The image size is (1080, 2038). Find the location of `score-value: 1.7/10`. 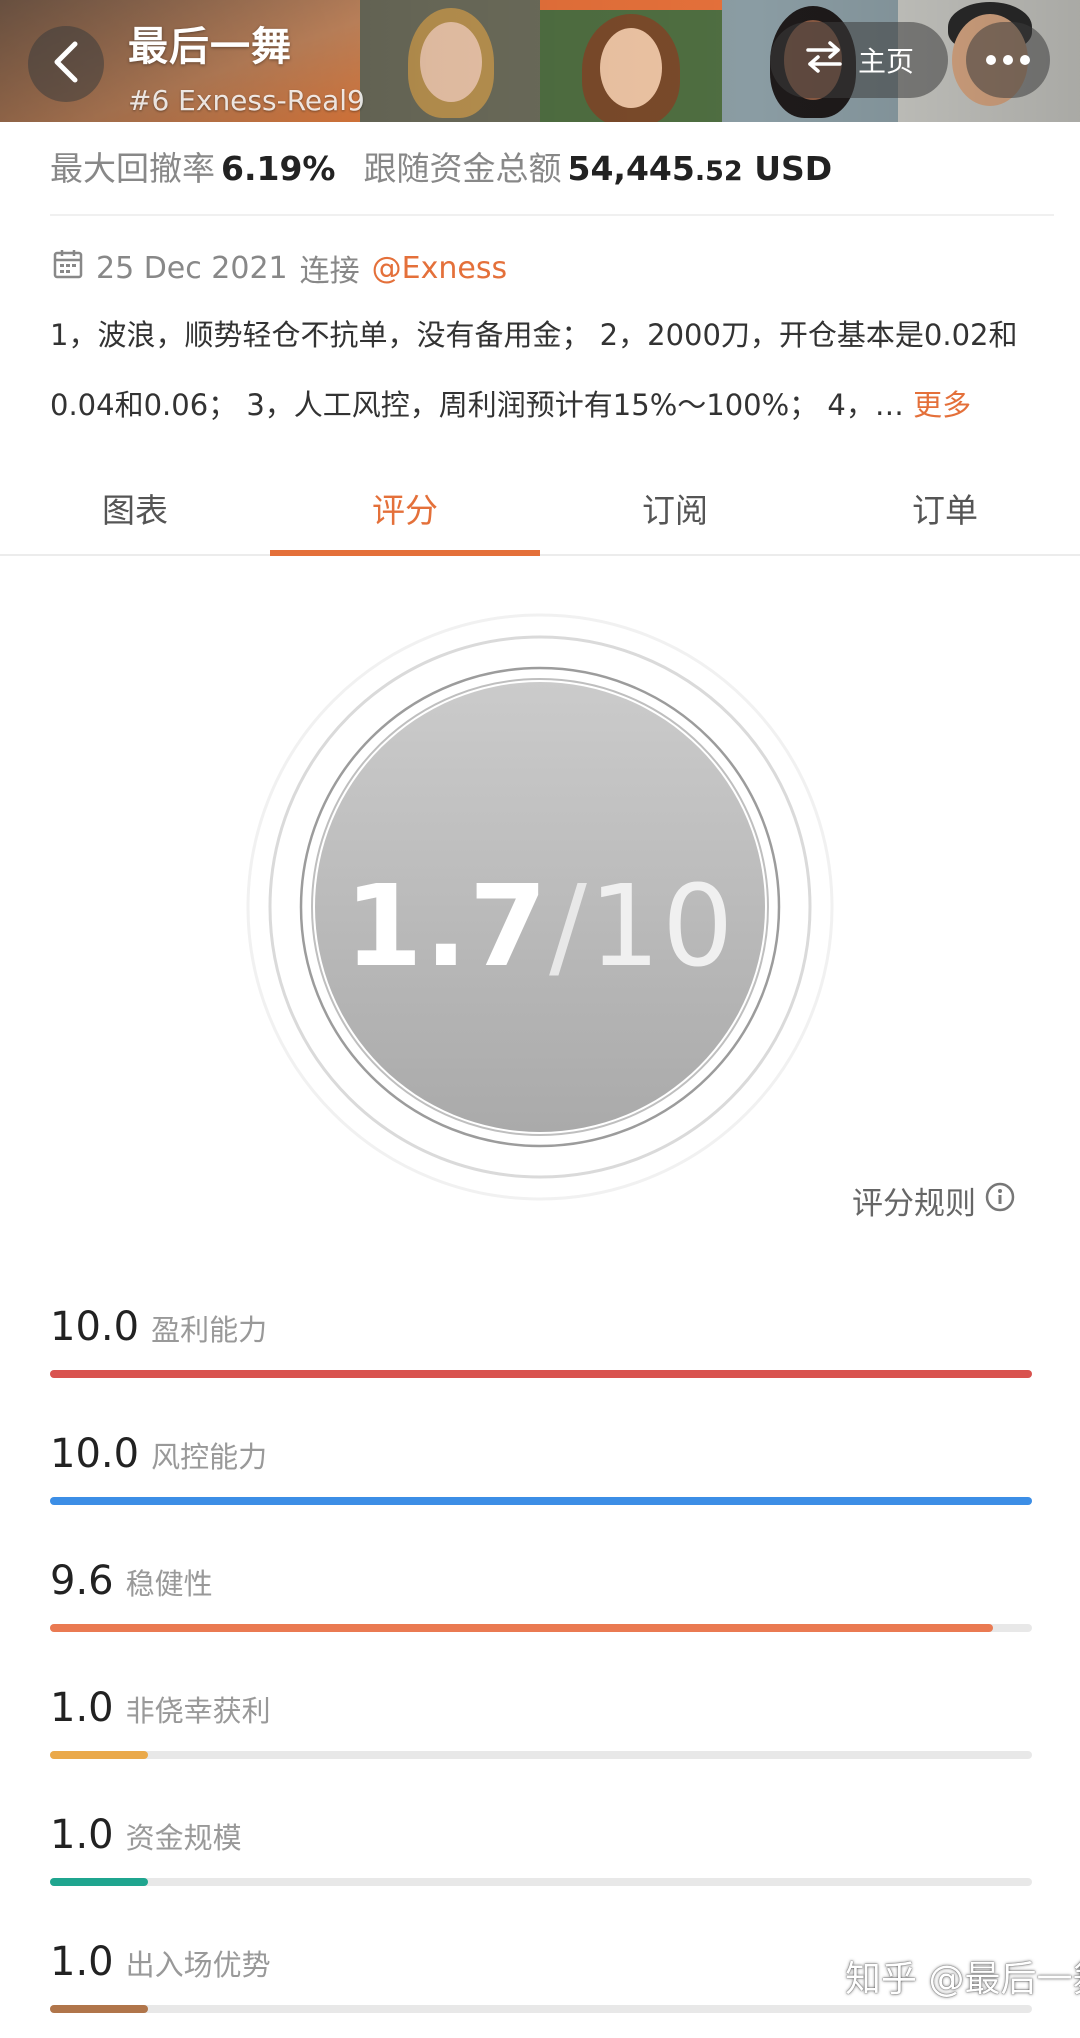

score-value: 1.7/10 is located at coordinates (540, 927).